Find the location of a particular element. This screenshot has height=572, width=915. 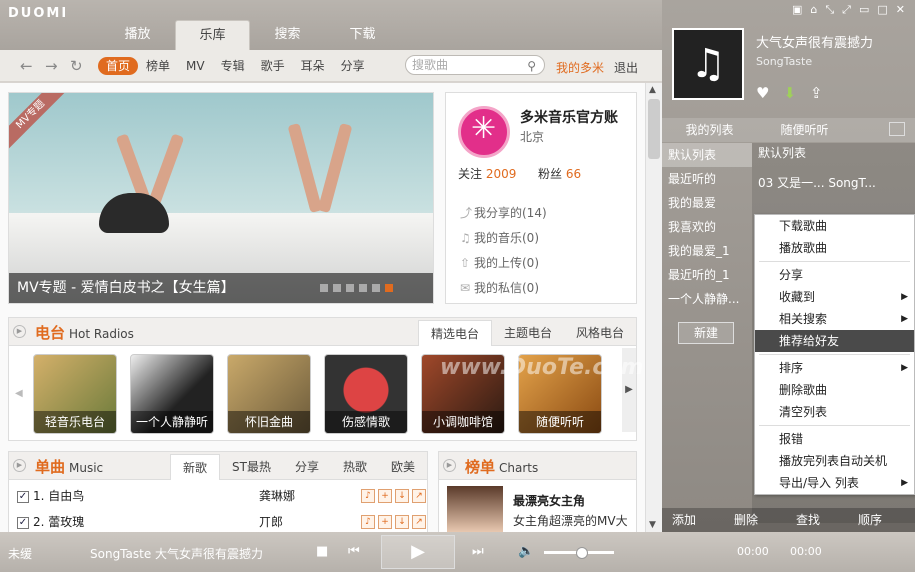

menu-recommend: 推荐给好友 is located at coordinates (834, 341).